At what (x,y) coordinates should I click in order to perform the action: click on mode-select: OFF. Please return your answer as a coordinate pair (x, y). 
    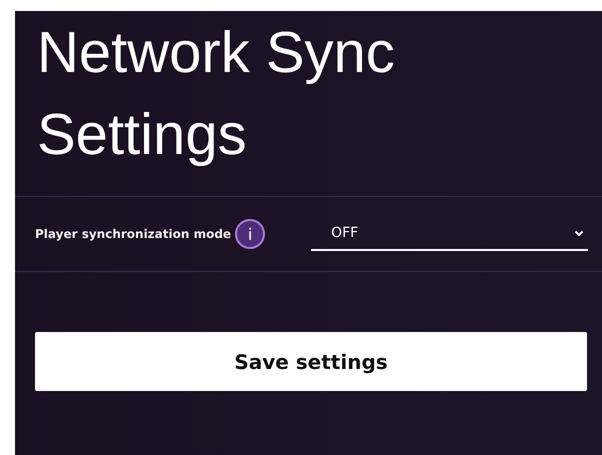
    Looking at the image, I should click on (449, 234).